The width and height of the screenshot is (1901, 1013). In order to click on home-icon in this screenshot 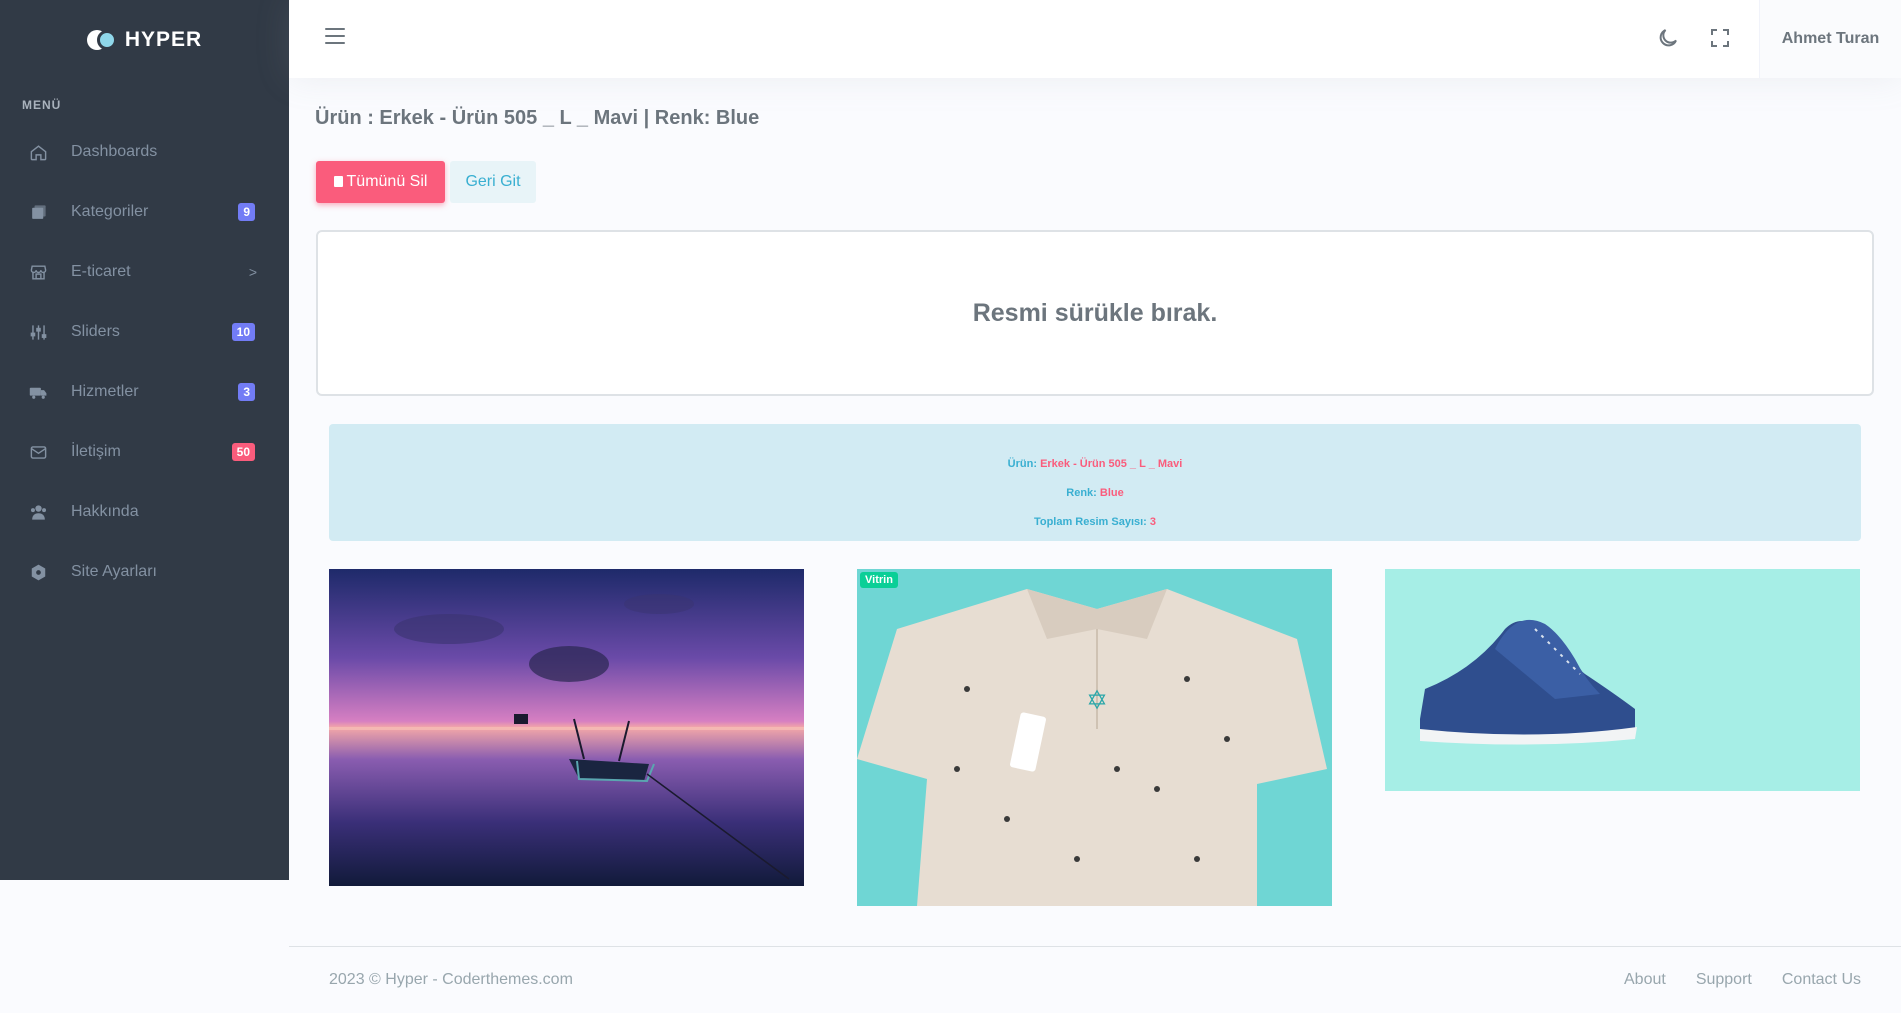, I will do `click(38, 152)`.